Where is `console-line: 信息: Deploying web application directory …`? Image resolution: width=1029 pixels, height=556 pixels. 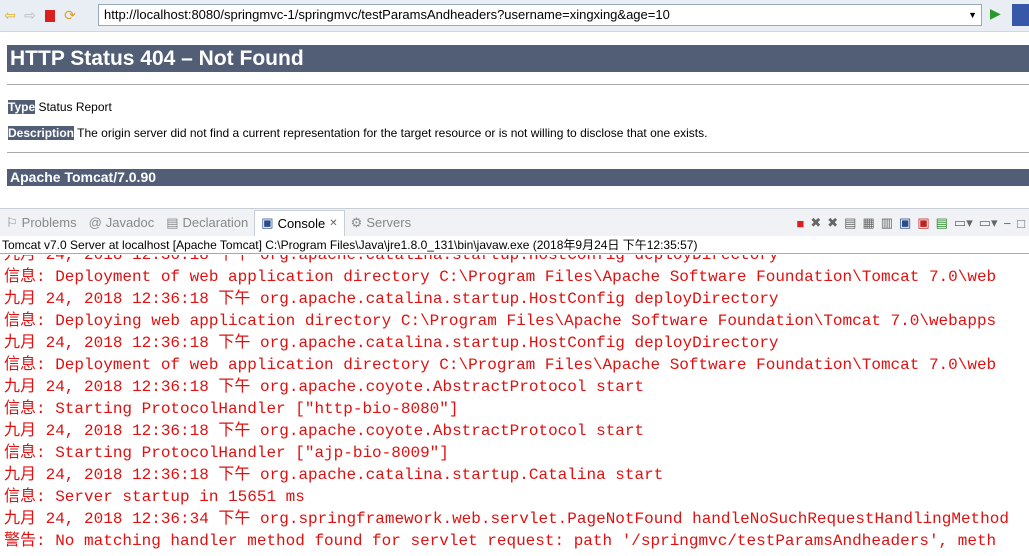 console-line: 信息: Deploying web application directory … is located at coordinates (500, 321).